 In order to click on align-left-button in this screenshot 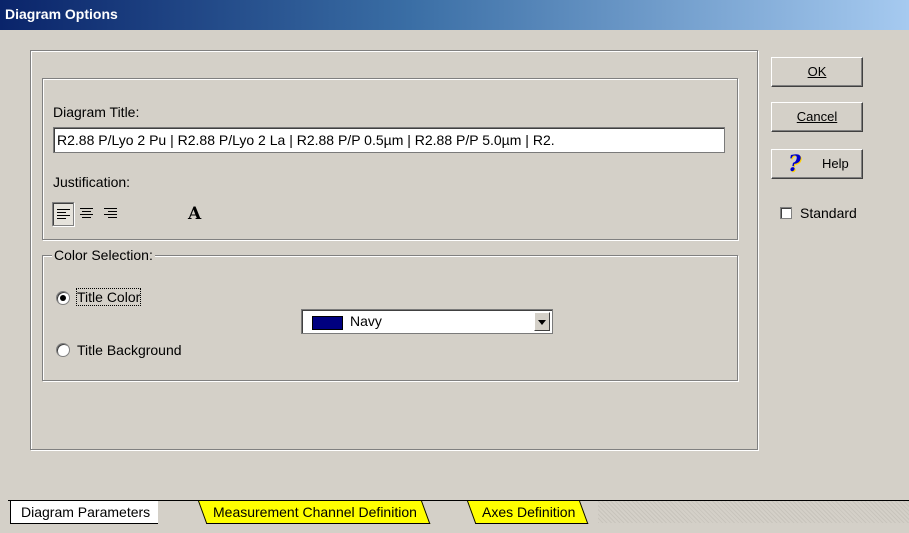, I will do `click(63, 214)`.